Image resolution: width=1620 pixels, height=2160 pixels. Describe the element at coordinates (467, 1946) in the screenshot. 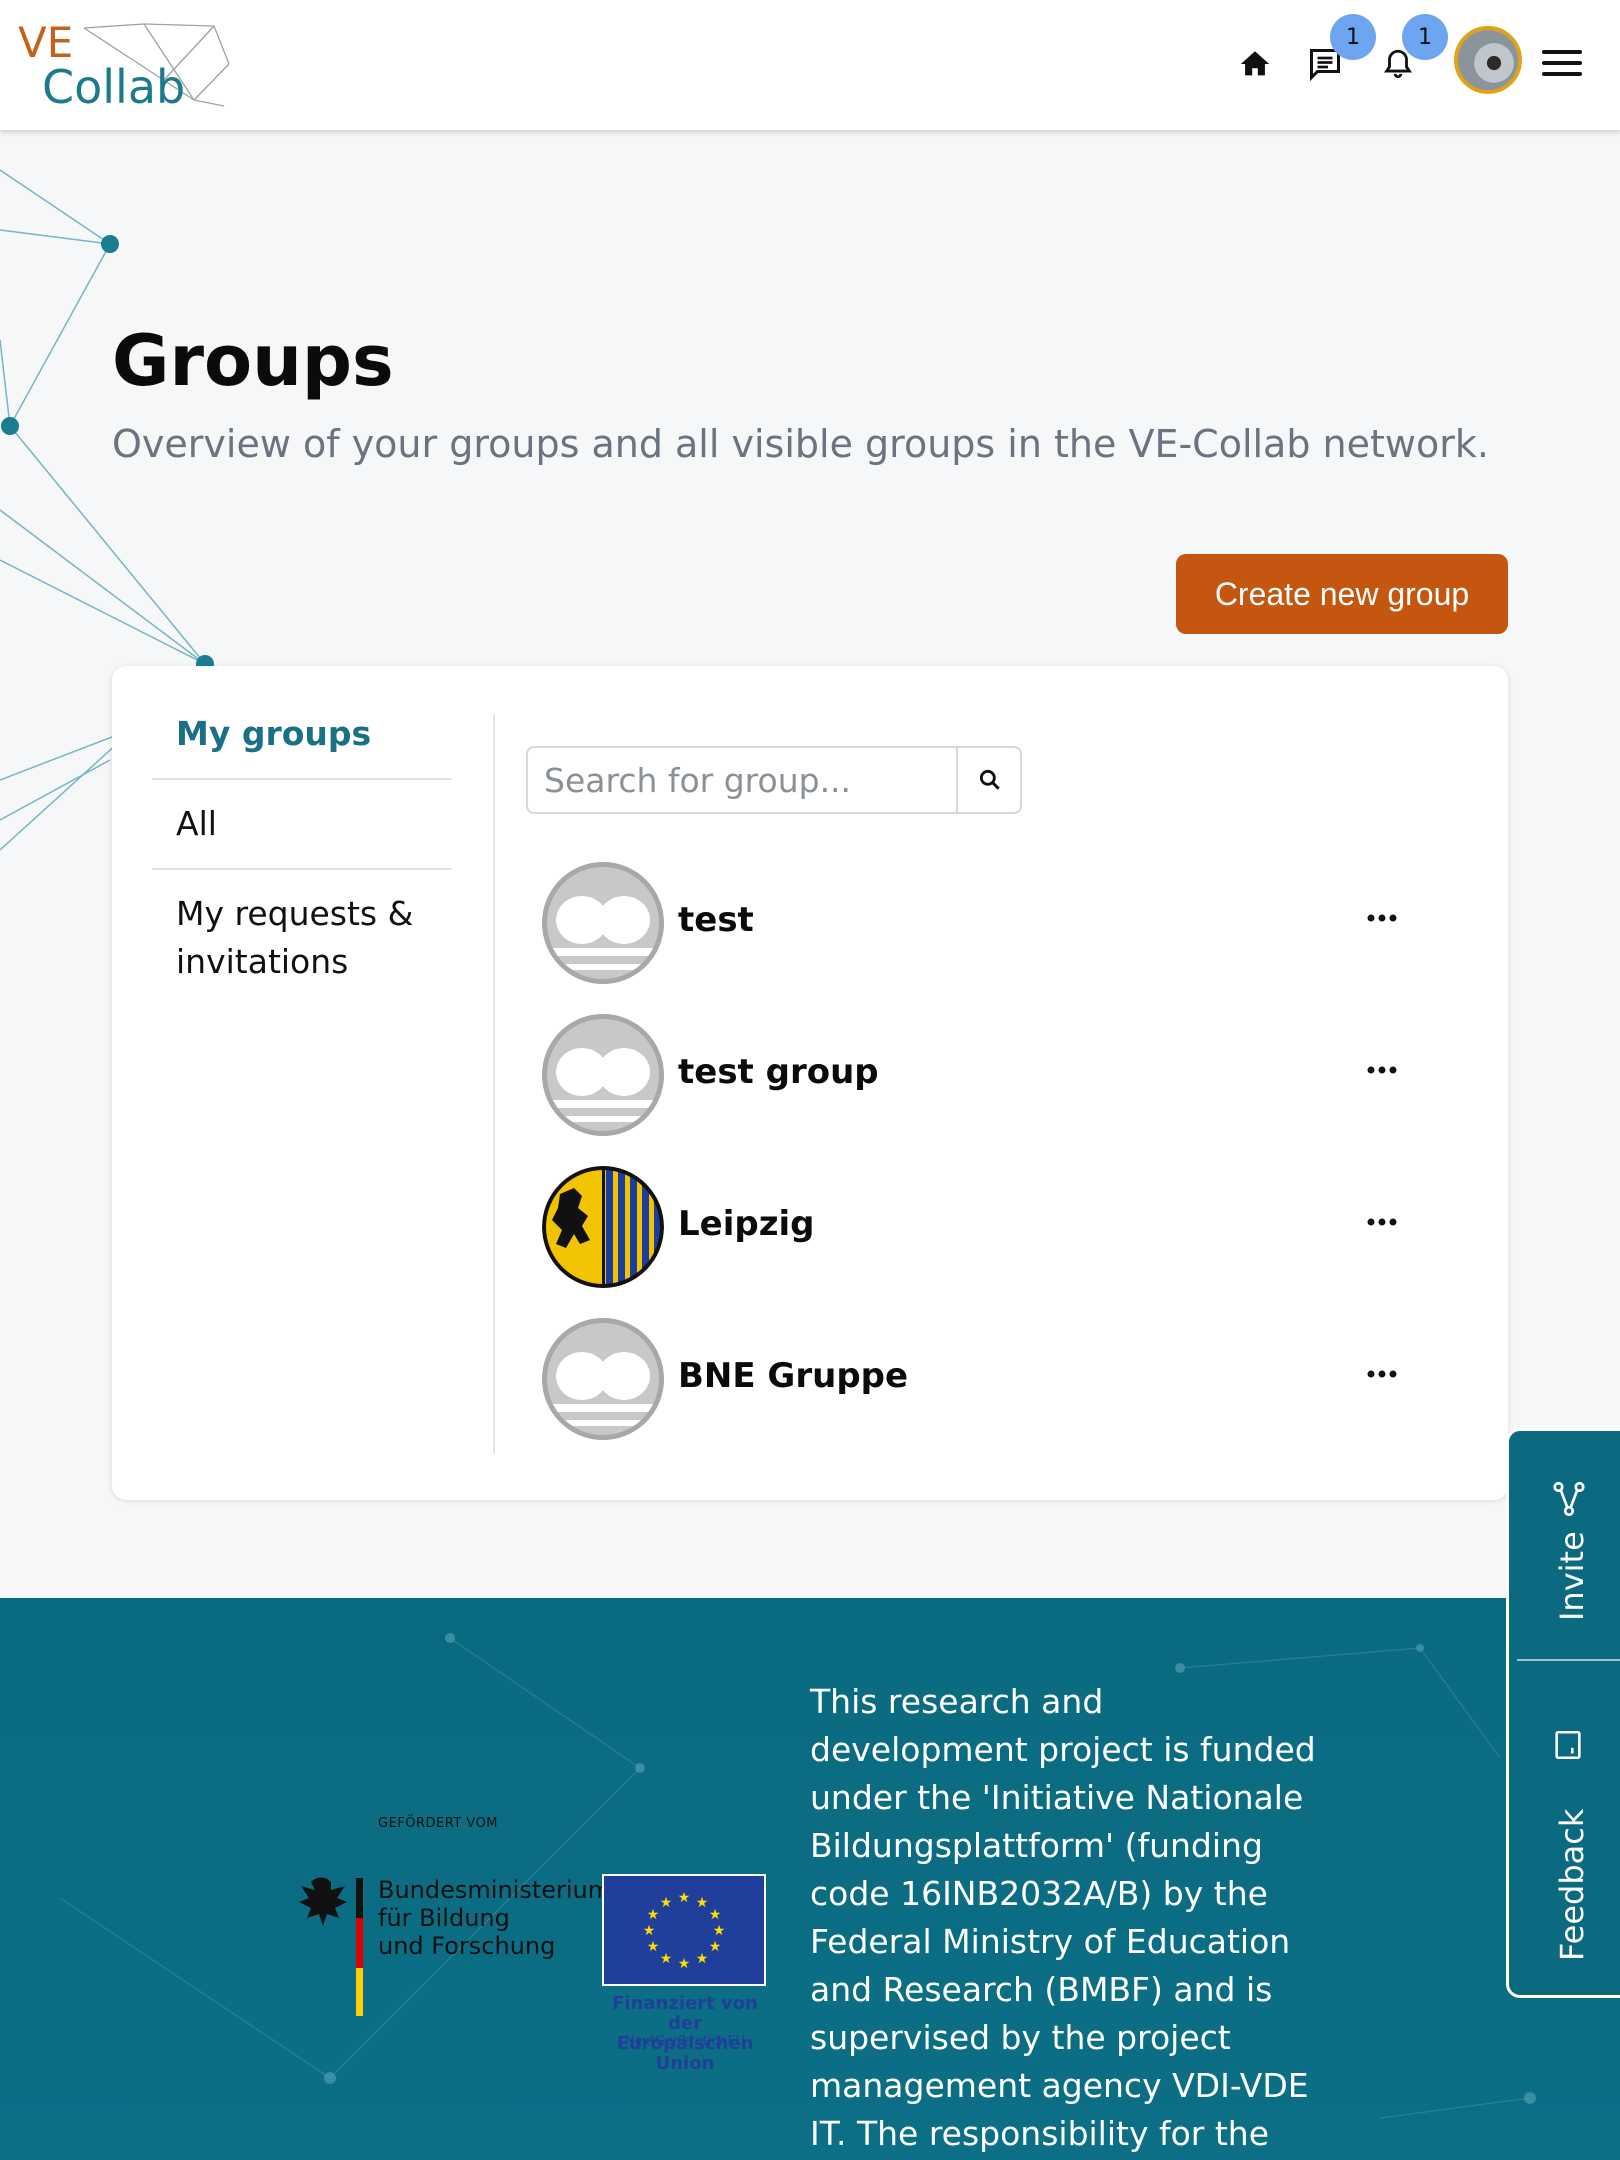

I see `bmbf-line: und Forschung` at that location.